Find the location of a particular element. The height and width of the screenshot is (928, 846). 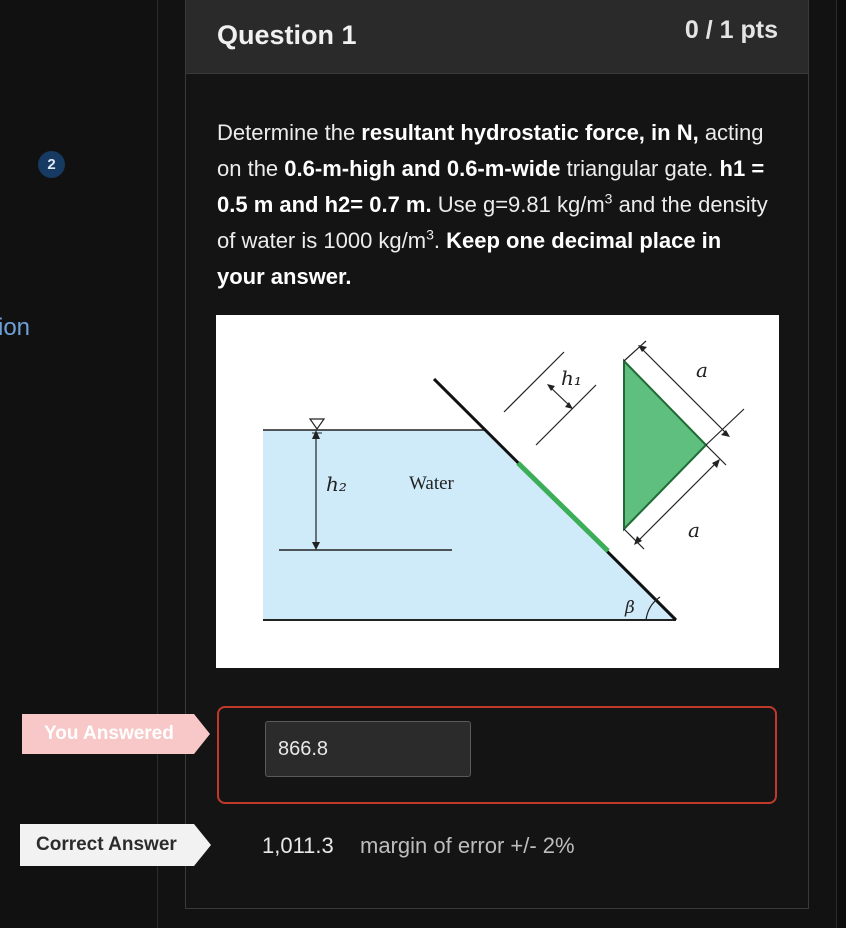

a-bot-arrow-b is located at coordinates (716, 463).